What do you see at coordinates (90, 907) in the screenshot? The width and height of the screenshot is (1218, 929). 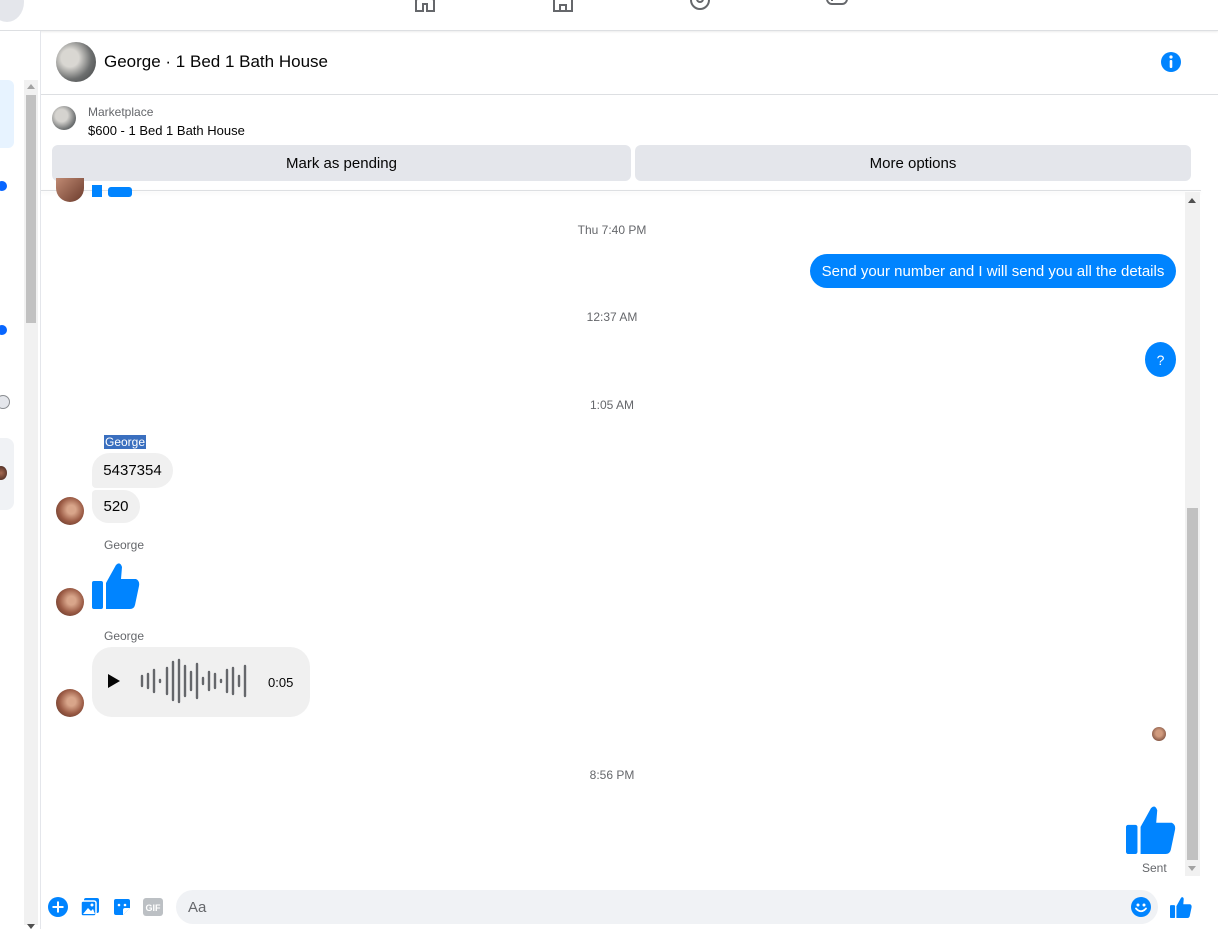 I see `photo-icon` at bounding box center [90, 907].